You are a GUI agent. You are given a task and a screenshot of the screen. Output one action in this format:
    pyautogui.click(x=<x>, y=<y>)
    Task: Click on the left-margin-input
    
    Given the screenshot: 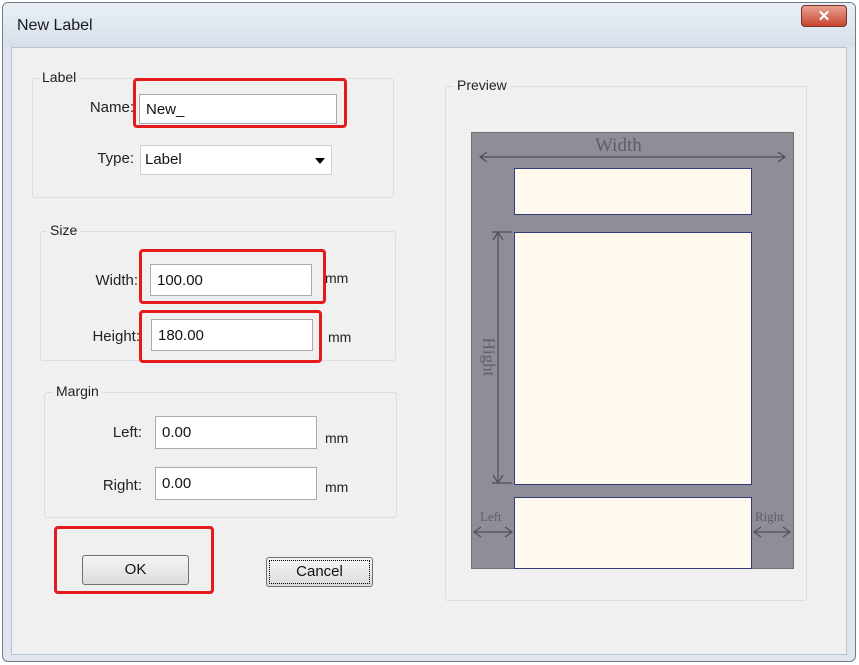 What is the action you would take?
    pyautogui.click(x=236, y=432)
    